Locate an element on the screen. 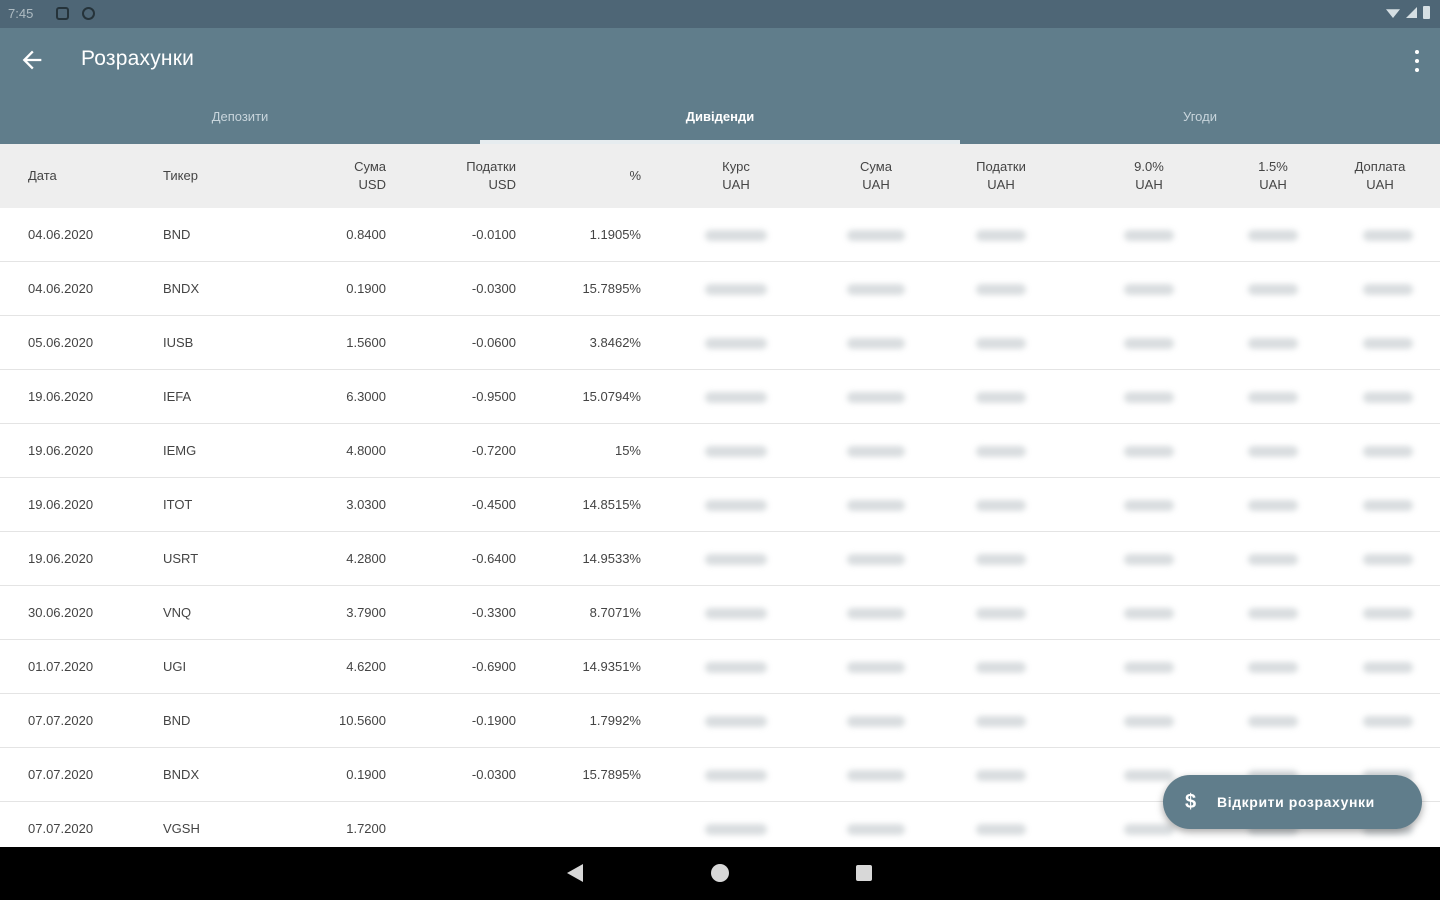 The height and width of the screenshot is (900, 1440). cell-sum-usd: 4.6200 is located at coordinates (366, 666).